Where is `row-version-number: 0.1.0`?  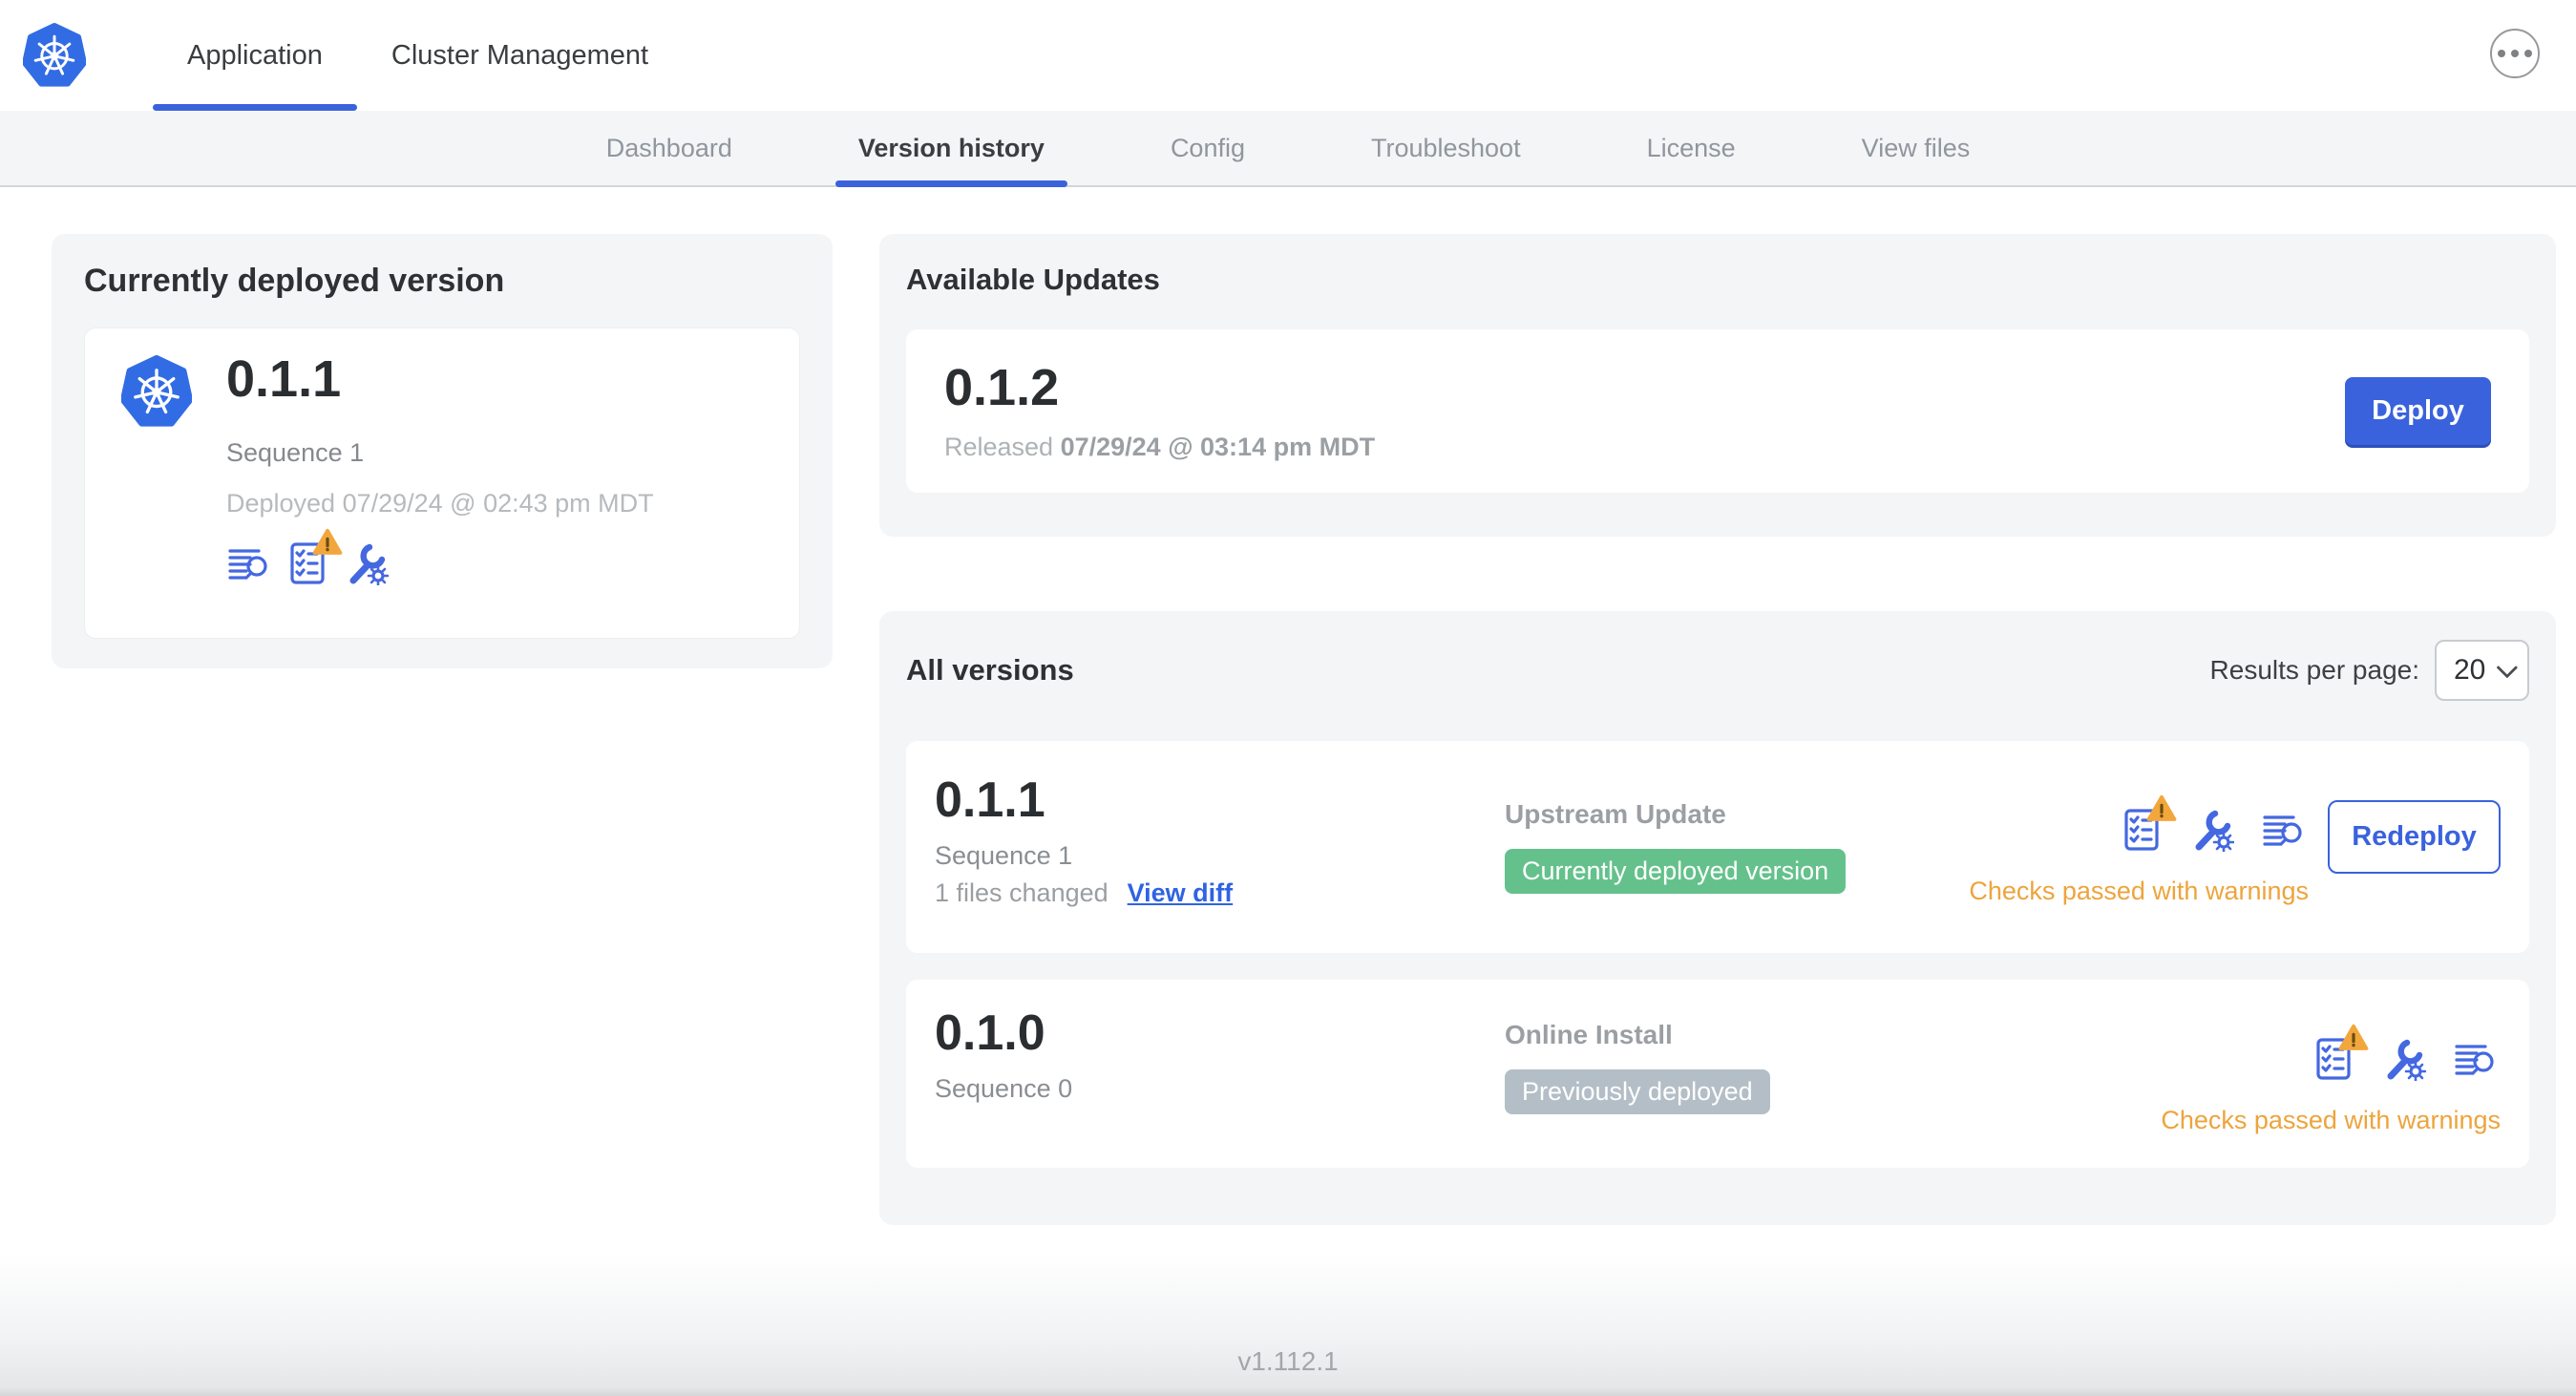
row-version-number: 0.1.0 is located at coordinates (990, 1033).